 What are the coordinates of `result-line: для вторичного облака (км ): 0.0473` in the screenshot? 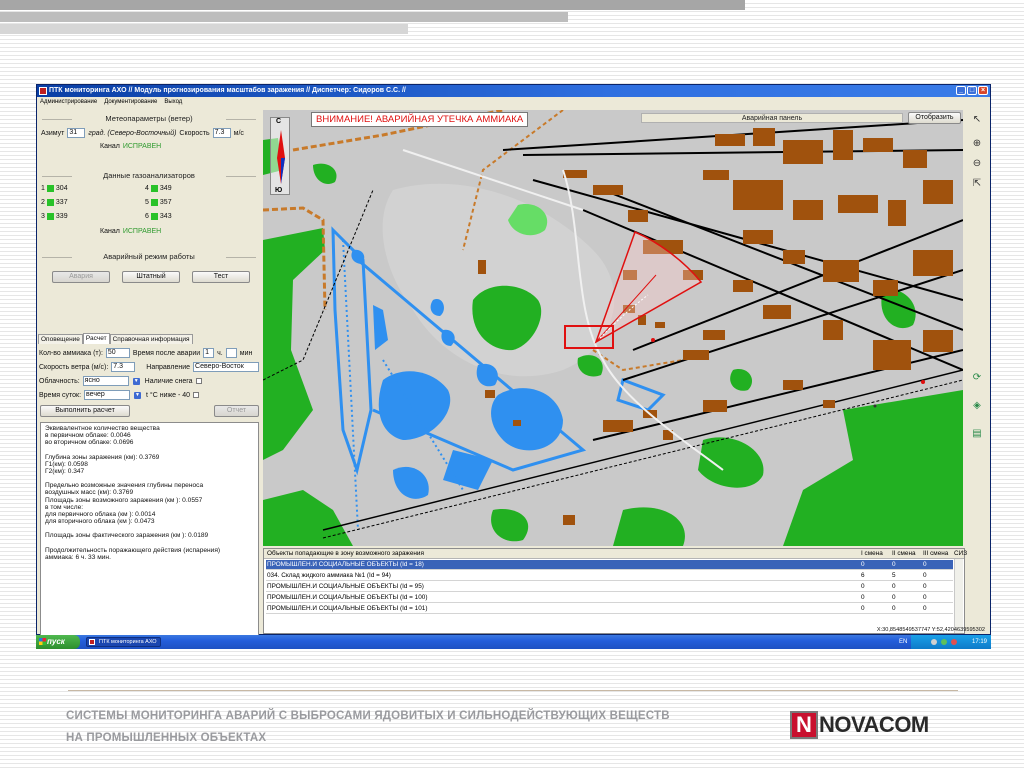 It's located at (100, 522).